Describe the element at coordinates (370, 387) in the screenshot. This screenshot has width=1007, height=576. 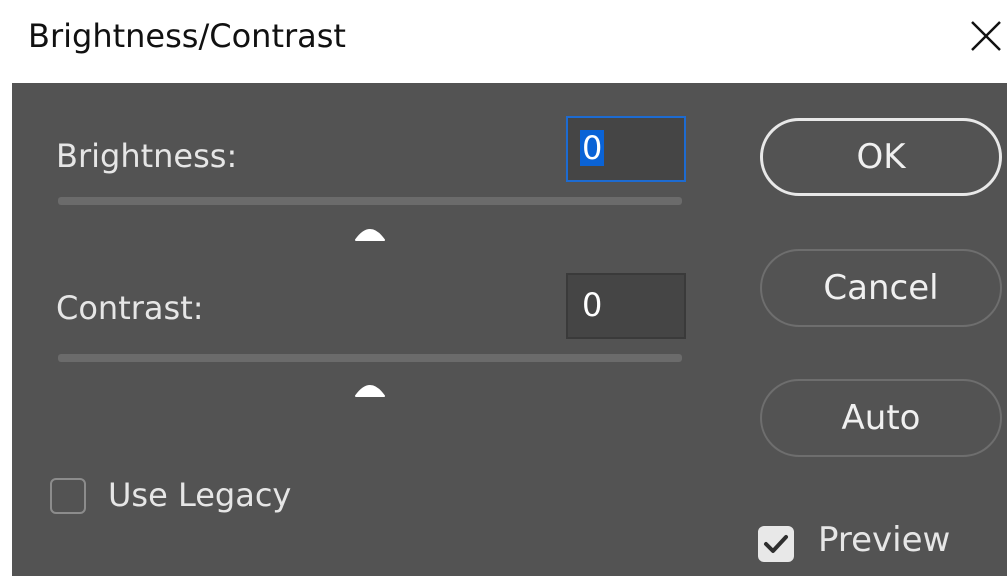
I see `contrast-slider-thumb` at that location.